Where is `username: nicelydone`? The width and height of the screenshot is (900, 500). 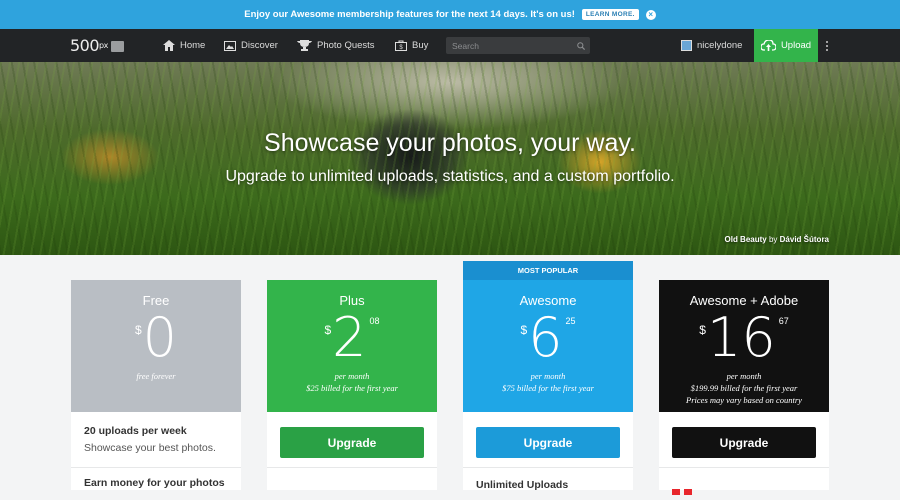
username: nicelydone is located at coordinates (720, 45).